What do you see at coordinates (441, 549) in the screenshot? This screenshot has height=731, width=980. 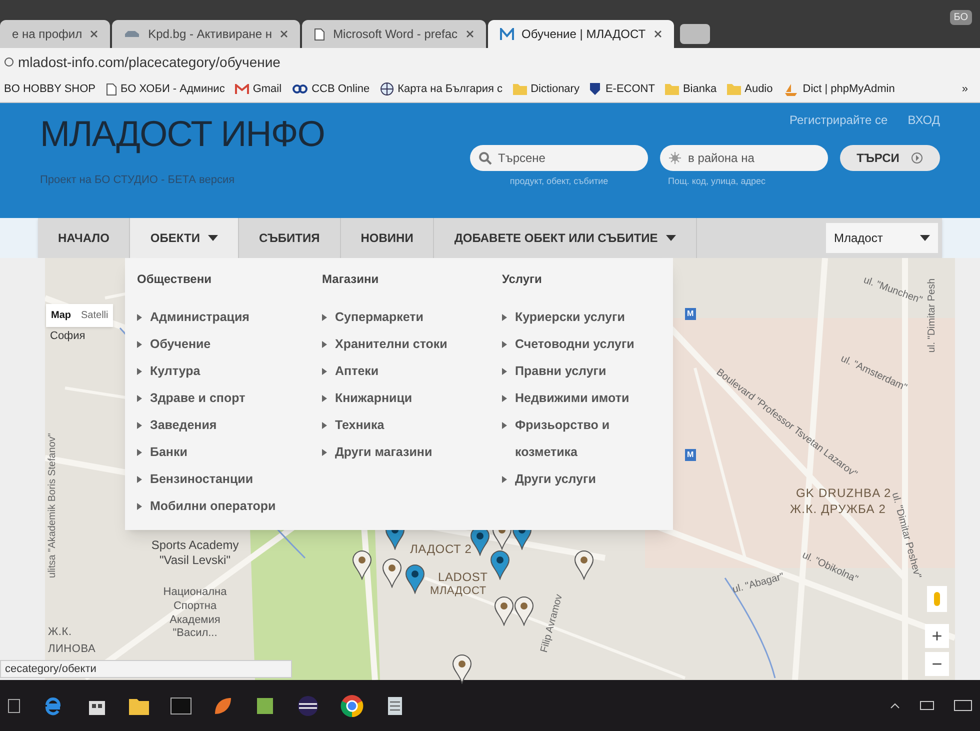 I see `map-label: ЛАДОСТ 2` at bounding box center [441, 549].